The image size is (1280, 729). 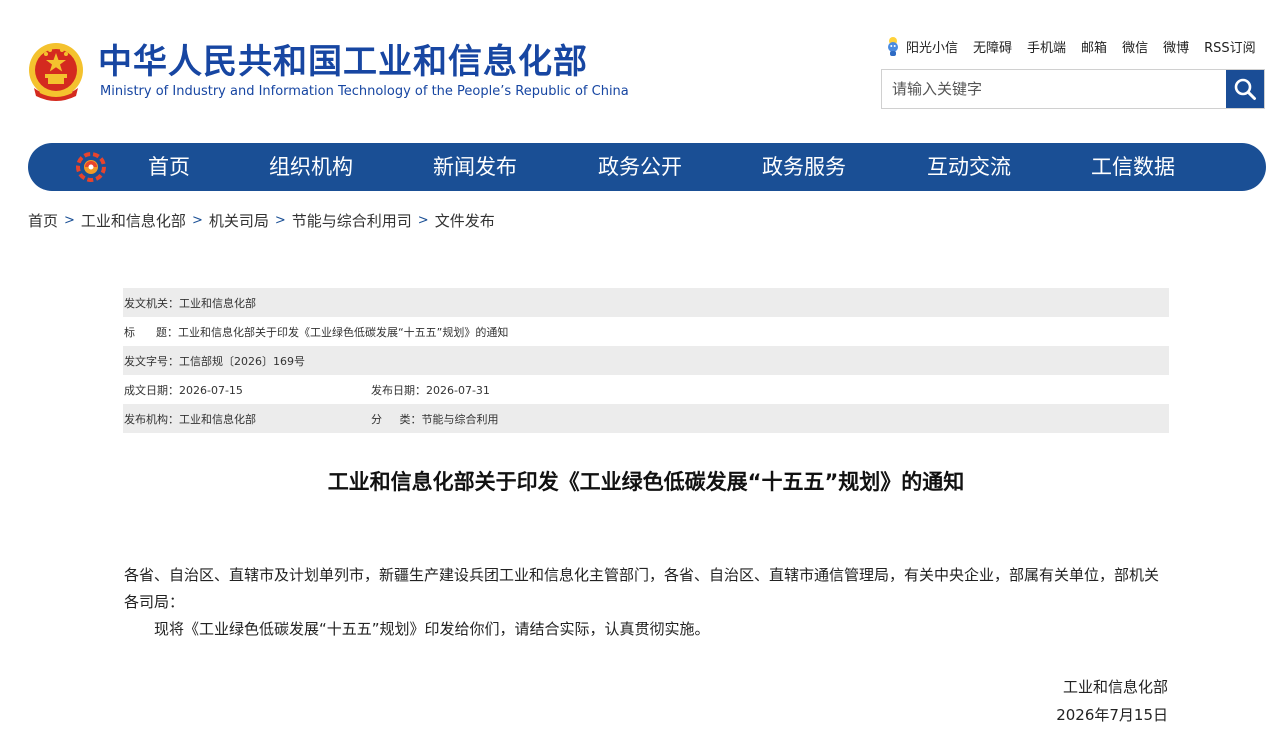 What do you see at coordinates (430, 390) in the screenshot?
I see `info-publish-date: 发布日期：2026-07-31` at bounding box center [430, 390].